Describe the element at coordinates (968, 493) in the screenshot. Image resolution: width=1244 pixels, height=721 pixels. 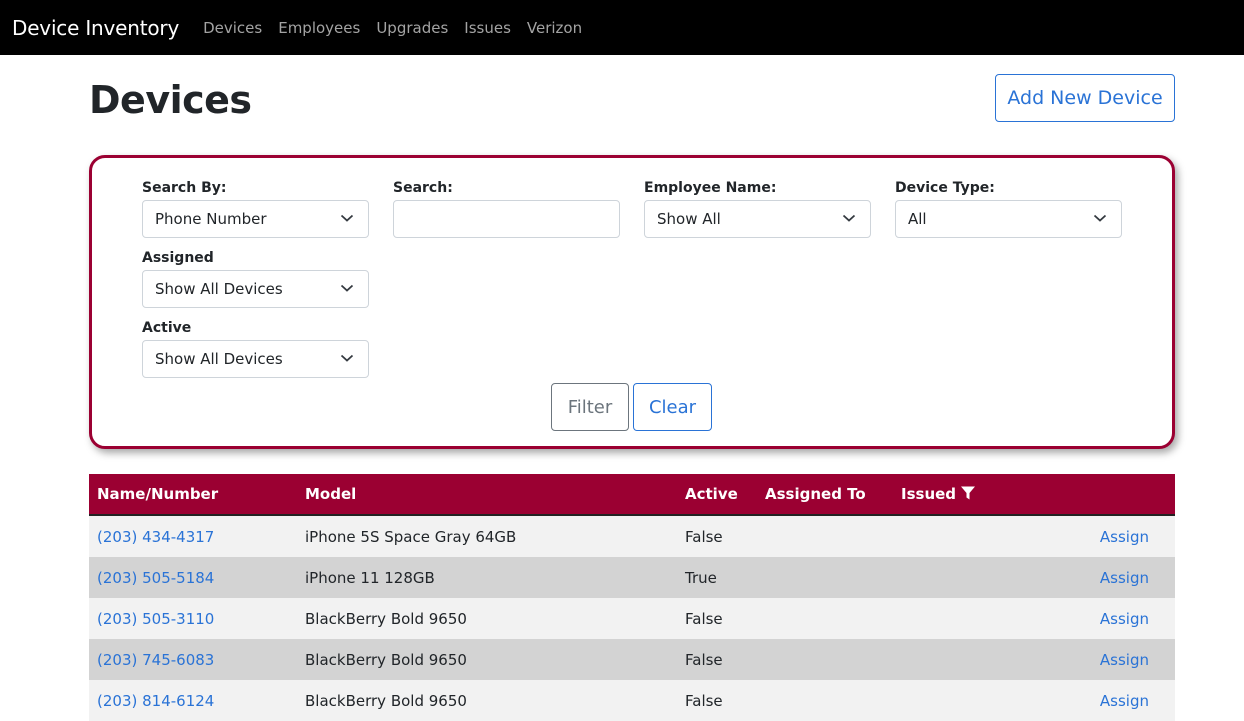
I see `filter-icon` at that location.